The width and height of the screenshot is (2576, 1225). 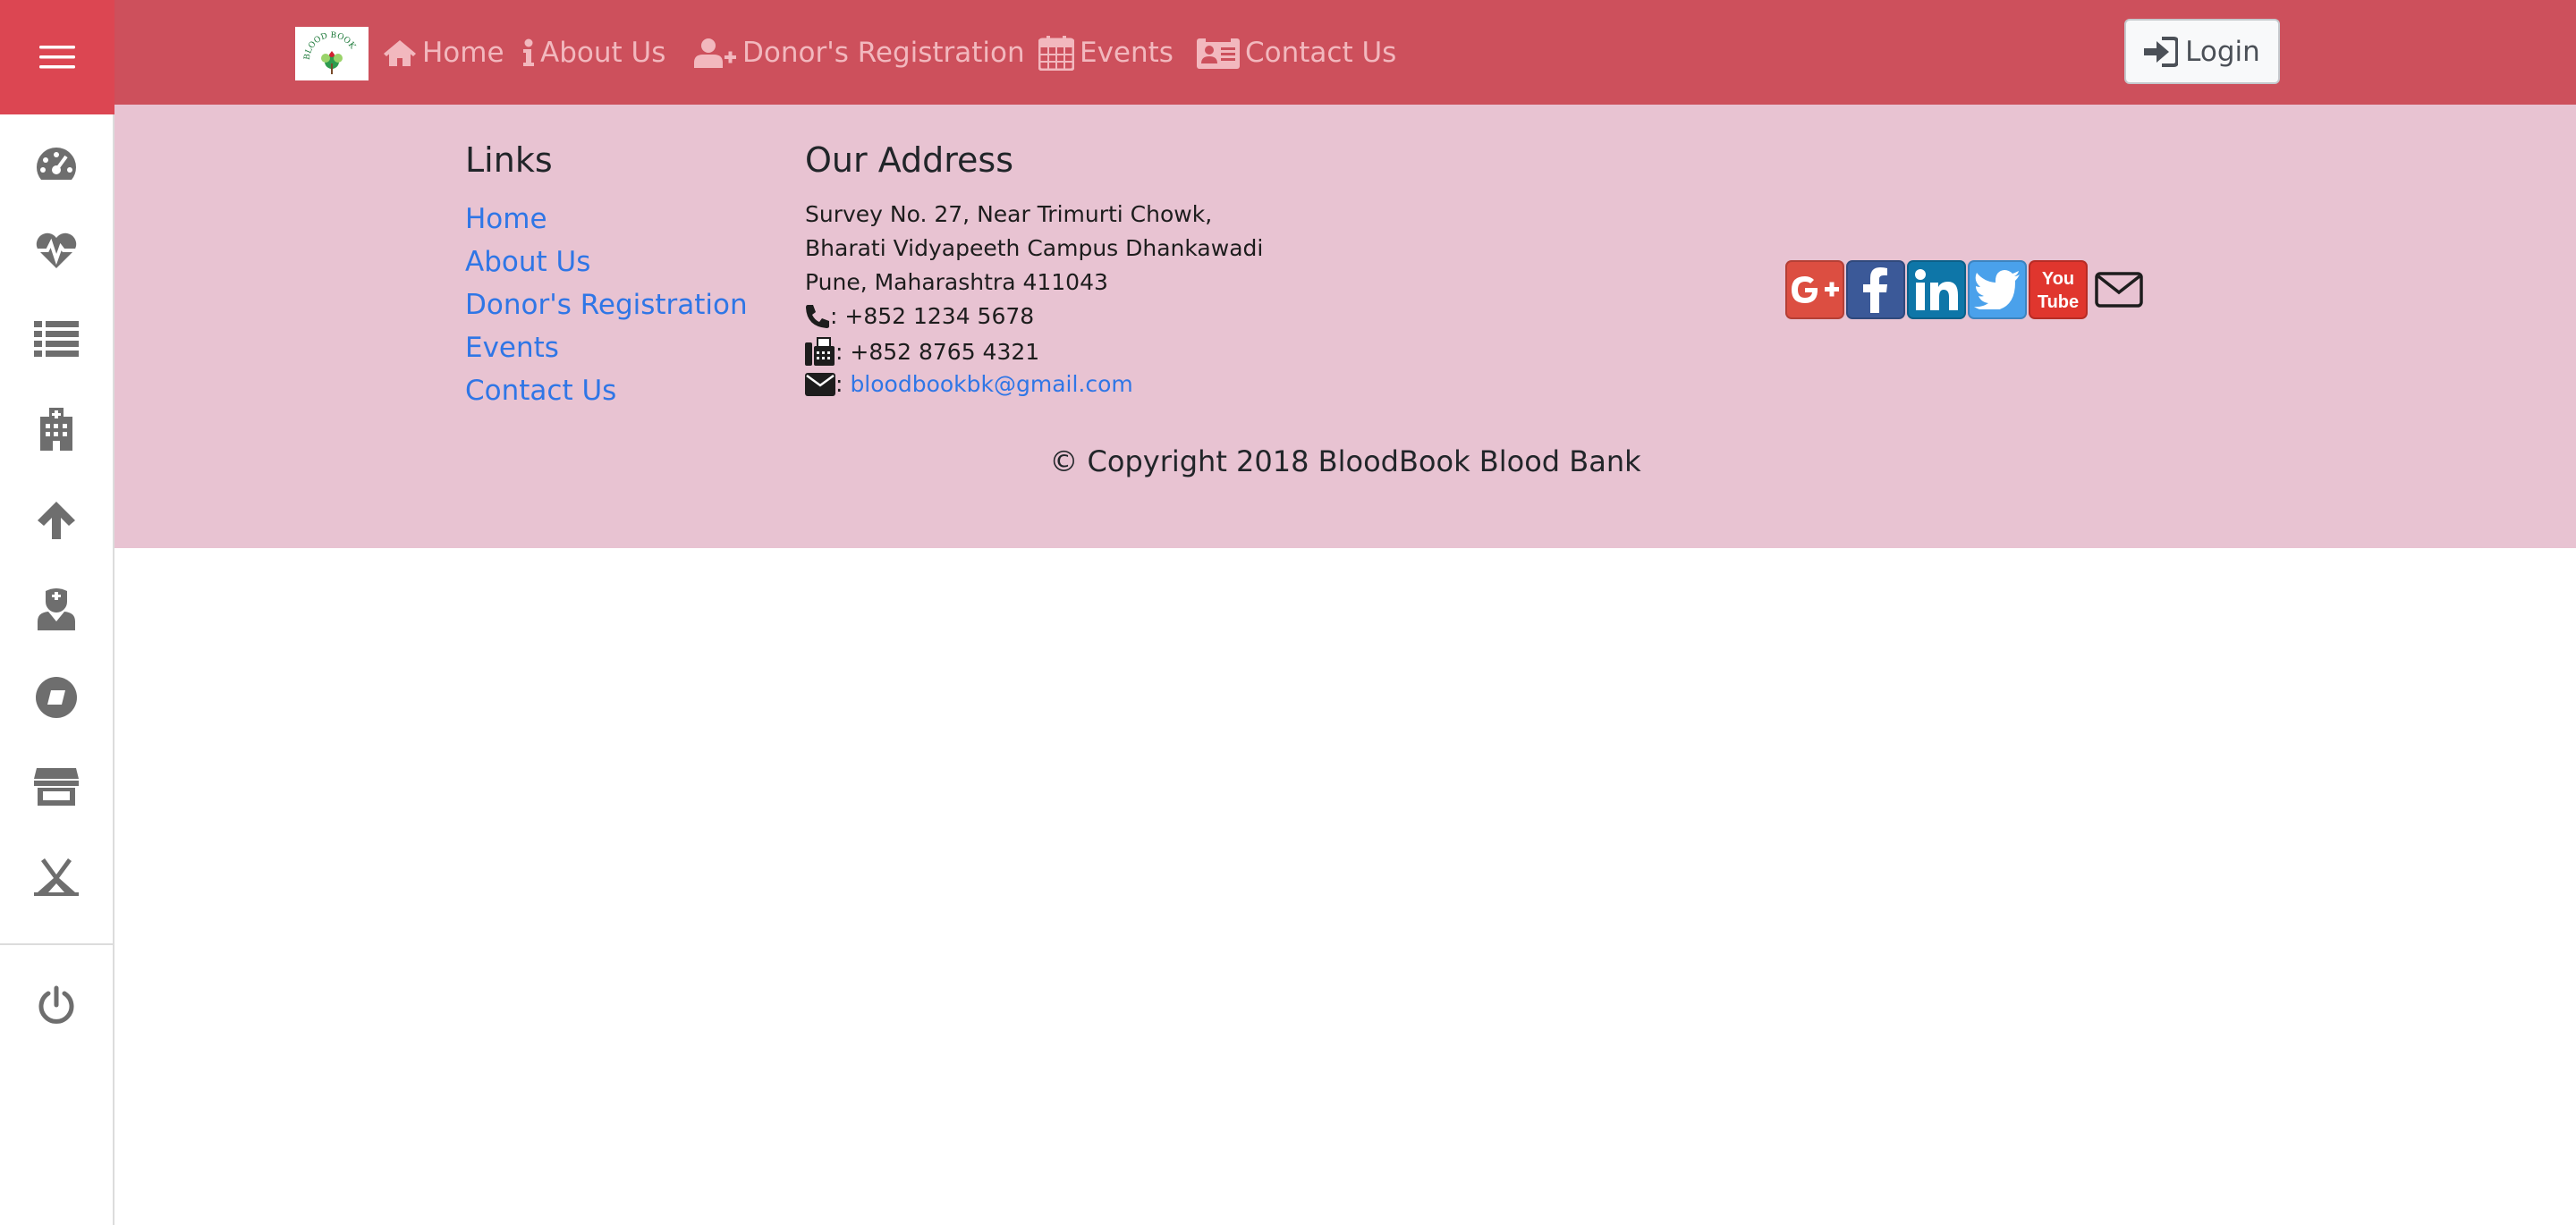 I want to click on nav-events-link: Events, so click(x=1106, y=53).